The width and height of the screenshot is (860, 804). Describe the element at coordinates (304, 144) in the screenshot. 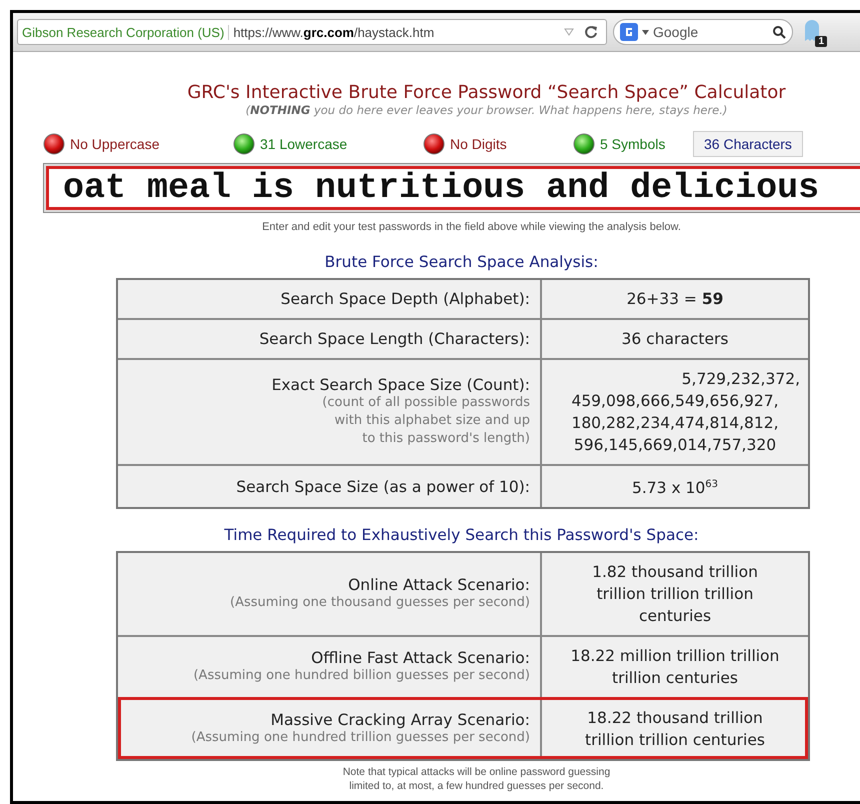

I see `indicator-label: 31 Lowercase` at that location.